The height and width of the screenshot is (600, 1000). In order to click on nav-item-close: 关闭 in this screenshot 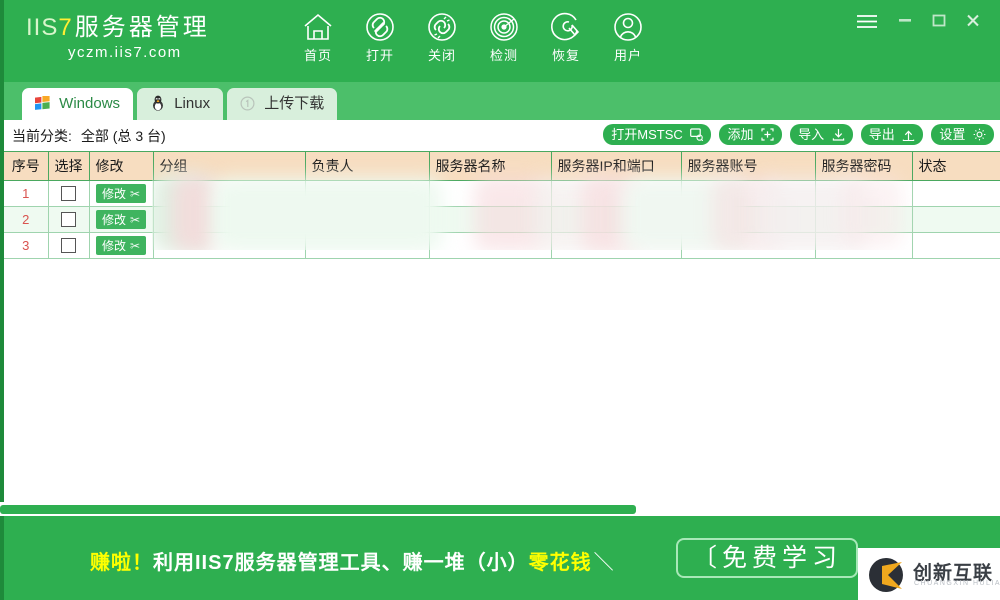, I will do `click(442, 35)`.